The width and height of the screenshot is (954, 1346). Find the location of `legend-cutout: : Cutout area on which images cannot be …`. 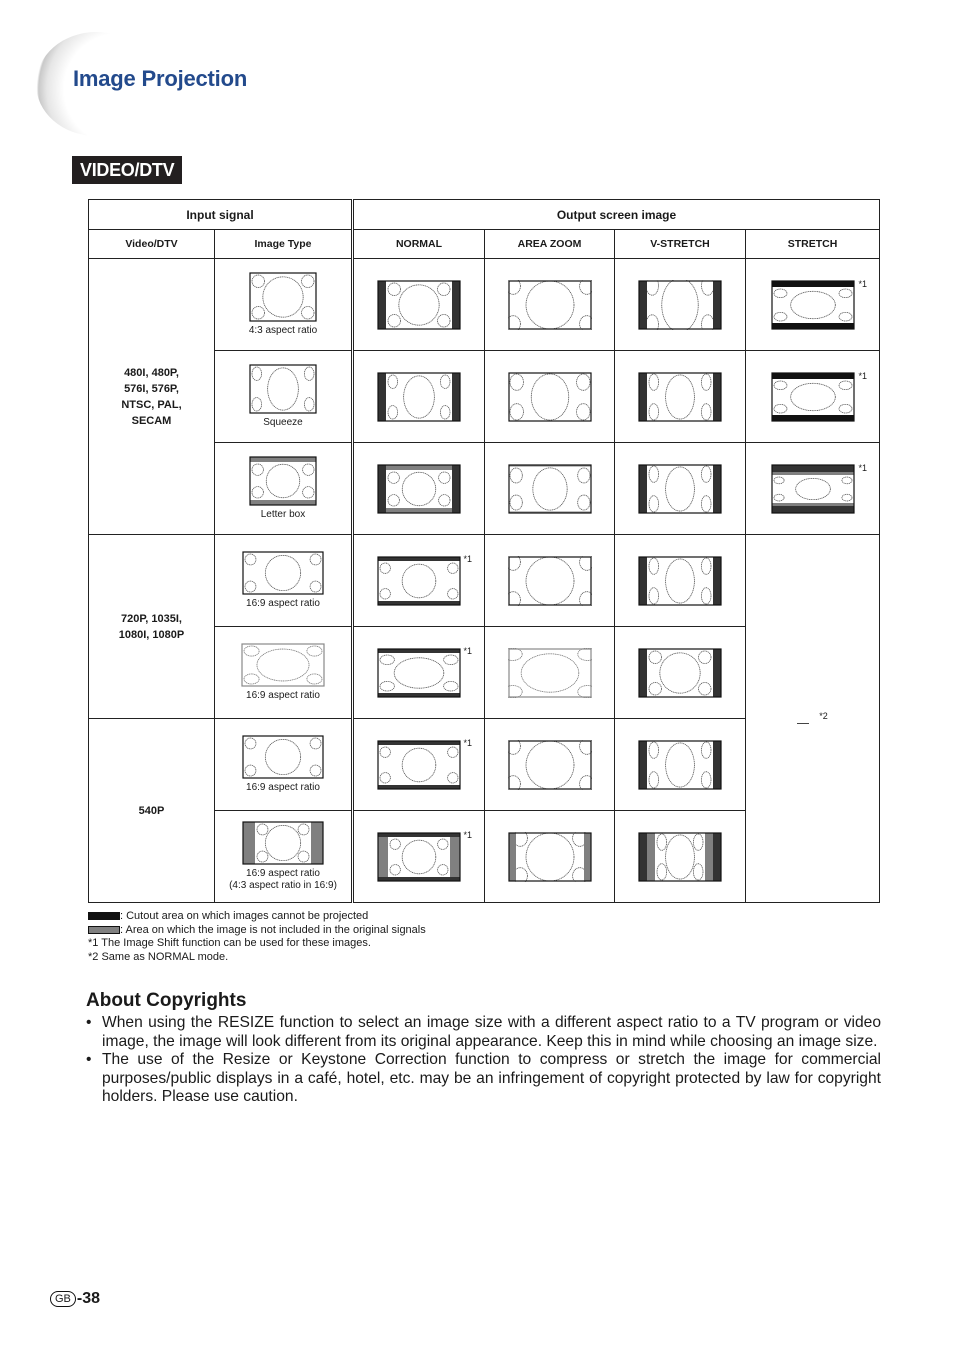

legend-cutout: : Cutout area on which images cannot be … is located at coordinates (257, 917).